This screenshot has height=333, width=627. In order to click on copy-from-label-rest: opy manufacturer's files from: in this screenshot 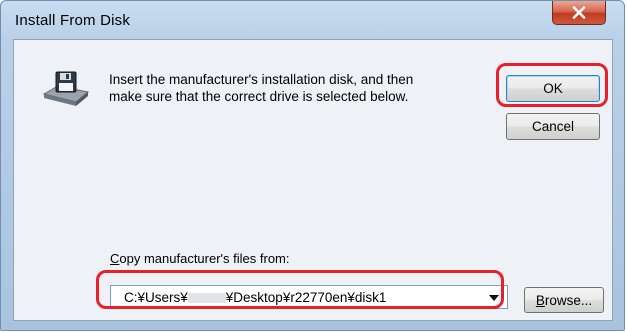, I will do `click(204, 258)`.